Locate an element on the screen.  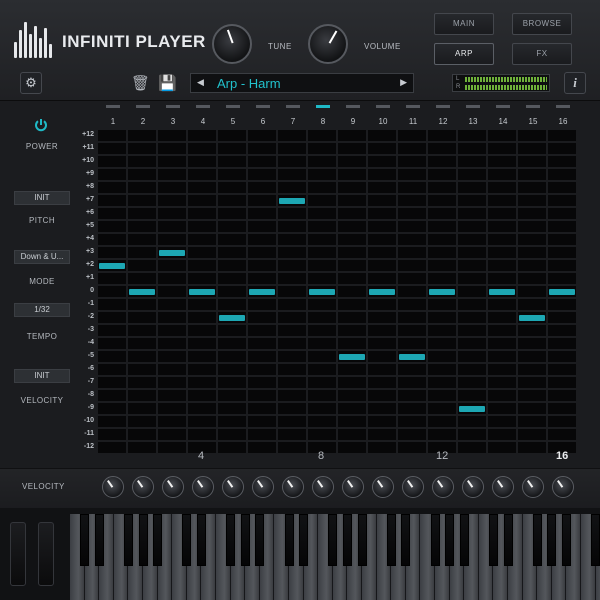
preset-next-icon: ▶ is located at coordinates (403, 82).